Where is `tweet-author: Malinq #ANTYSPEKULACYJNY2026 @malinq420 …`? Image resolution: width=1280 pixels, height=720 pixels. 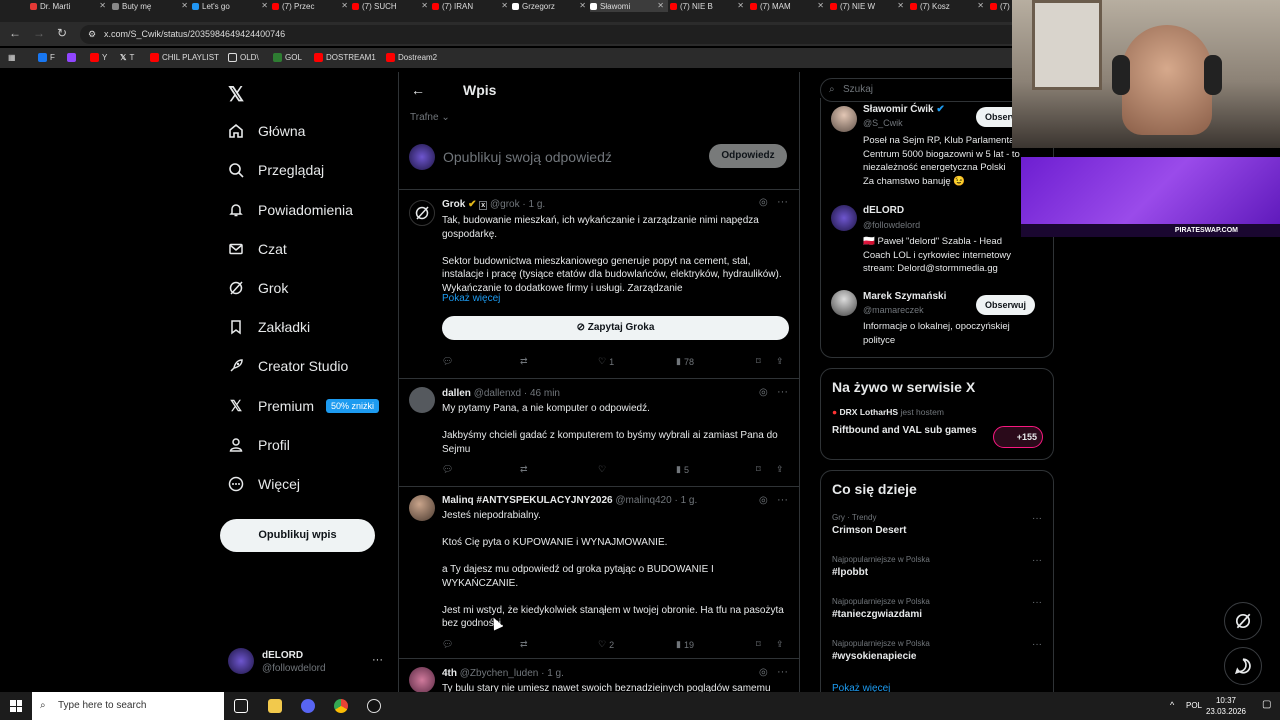
tweet-author: Malinq #ANTYSPEKULACYJNY2026 @malinq420 … is located at coordinates (569, 500).